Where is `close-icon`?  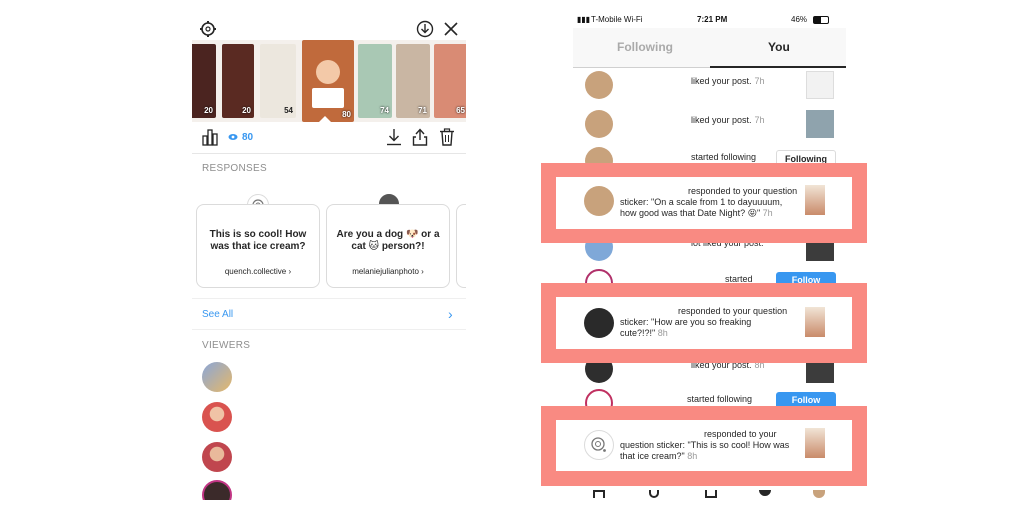
close-icon is located at coordinates (451, 29).